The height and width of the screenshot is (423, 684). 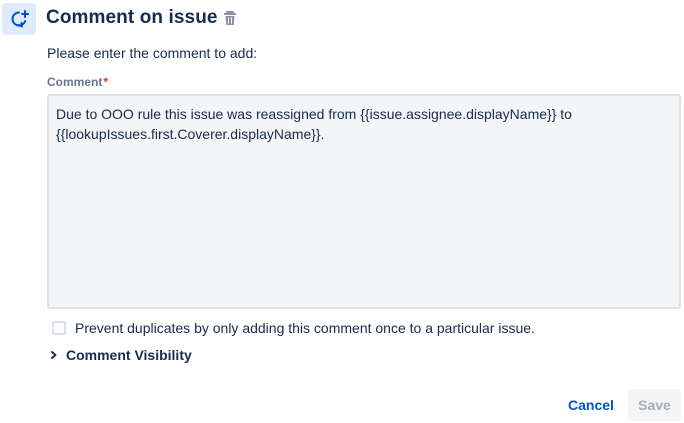 What do you see at coordinates (654, 405) in the screenshot?
I see `save-button: Save` at bounding box center [654, 405].